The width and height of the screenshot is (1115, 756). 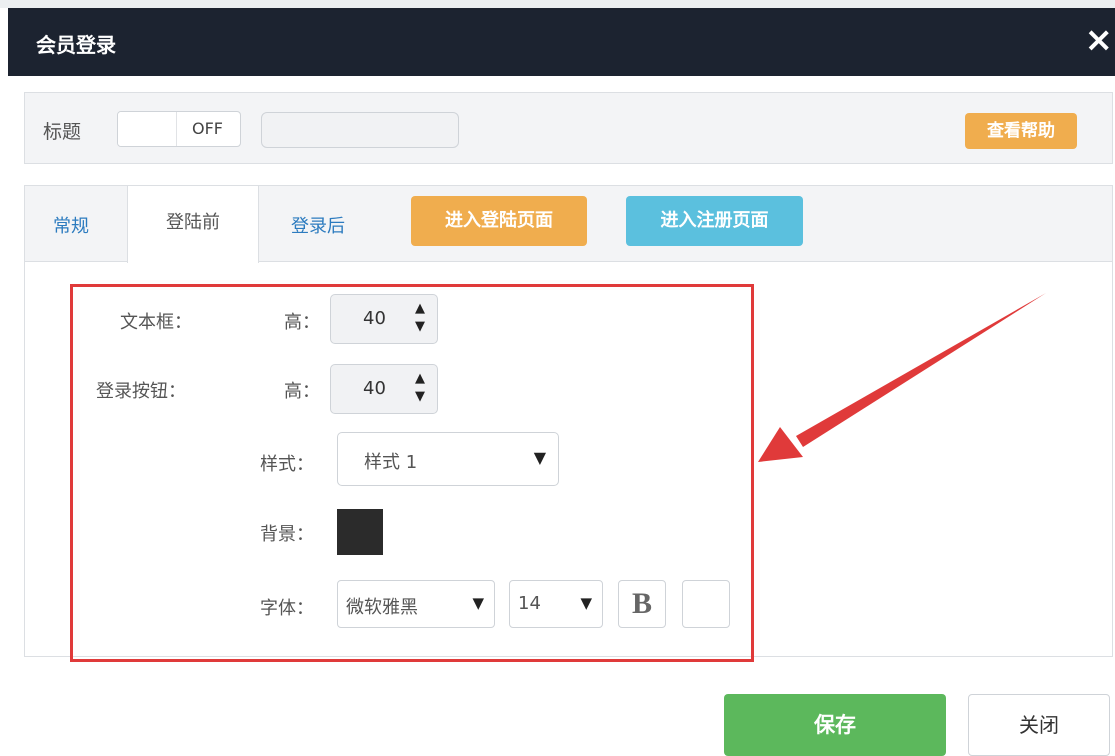 I want to click on close-button: 关闭, so click(x=1039, y=725).